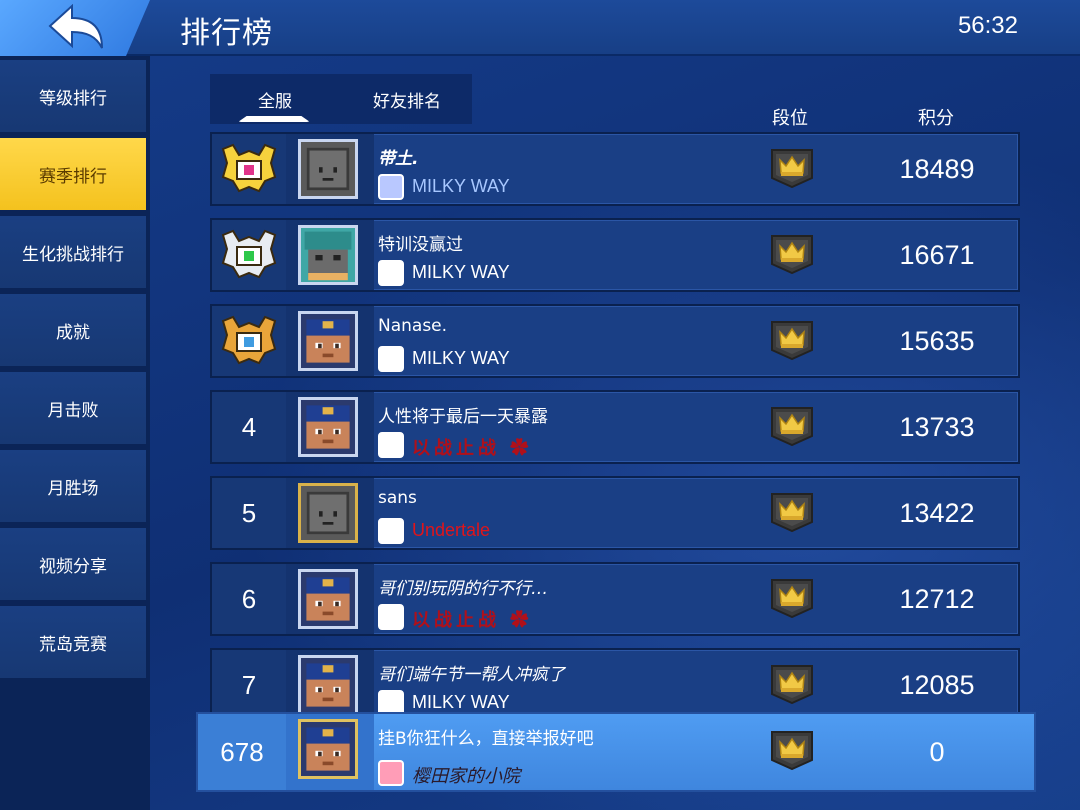  Describe the element at coordinates (937, 751) in the screenshot. I see `my-score: 0` at that location.